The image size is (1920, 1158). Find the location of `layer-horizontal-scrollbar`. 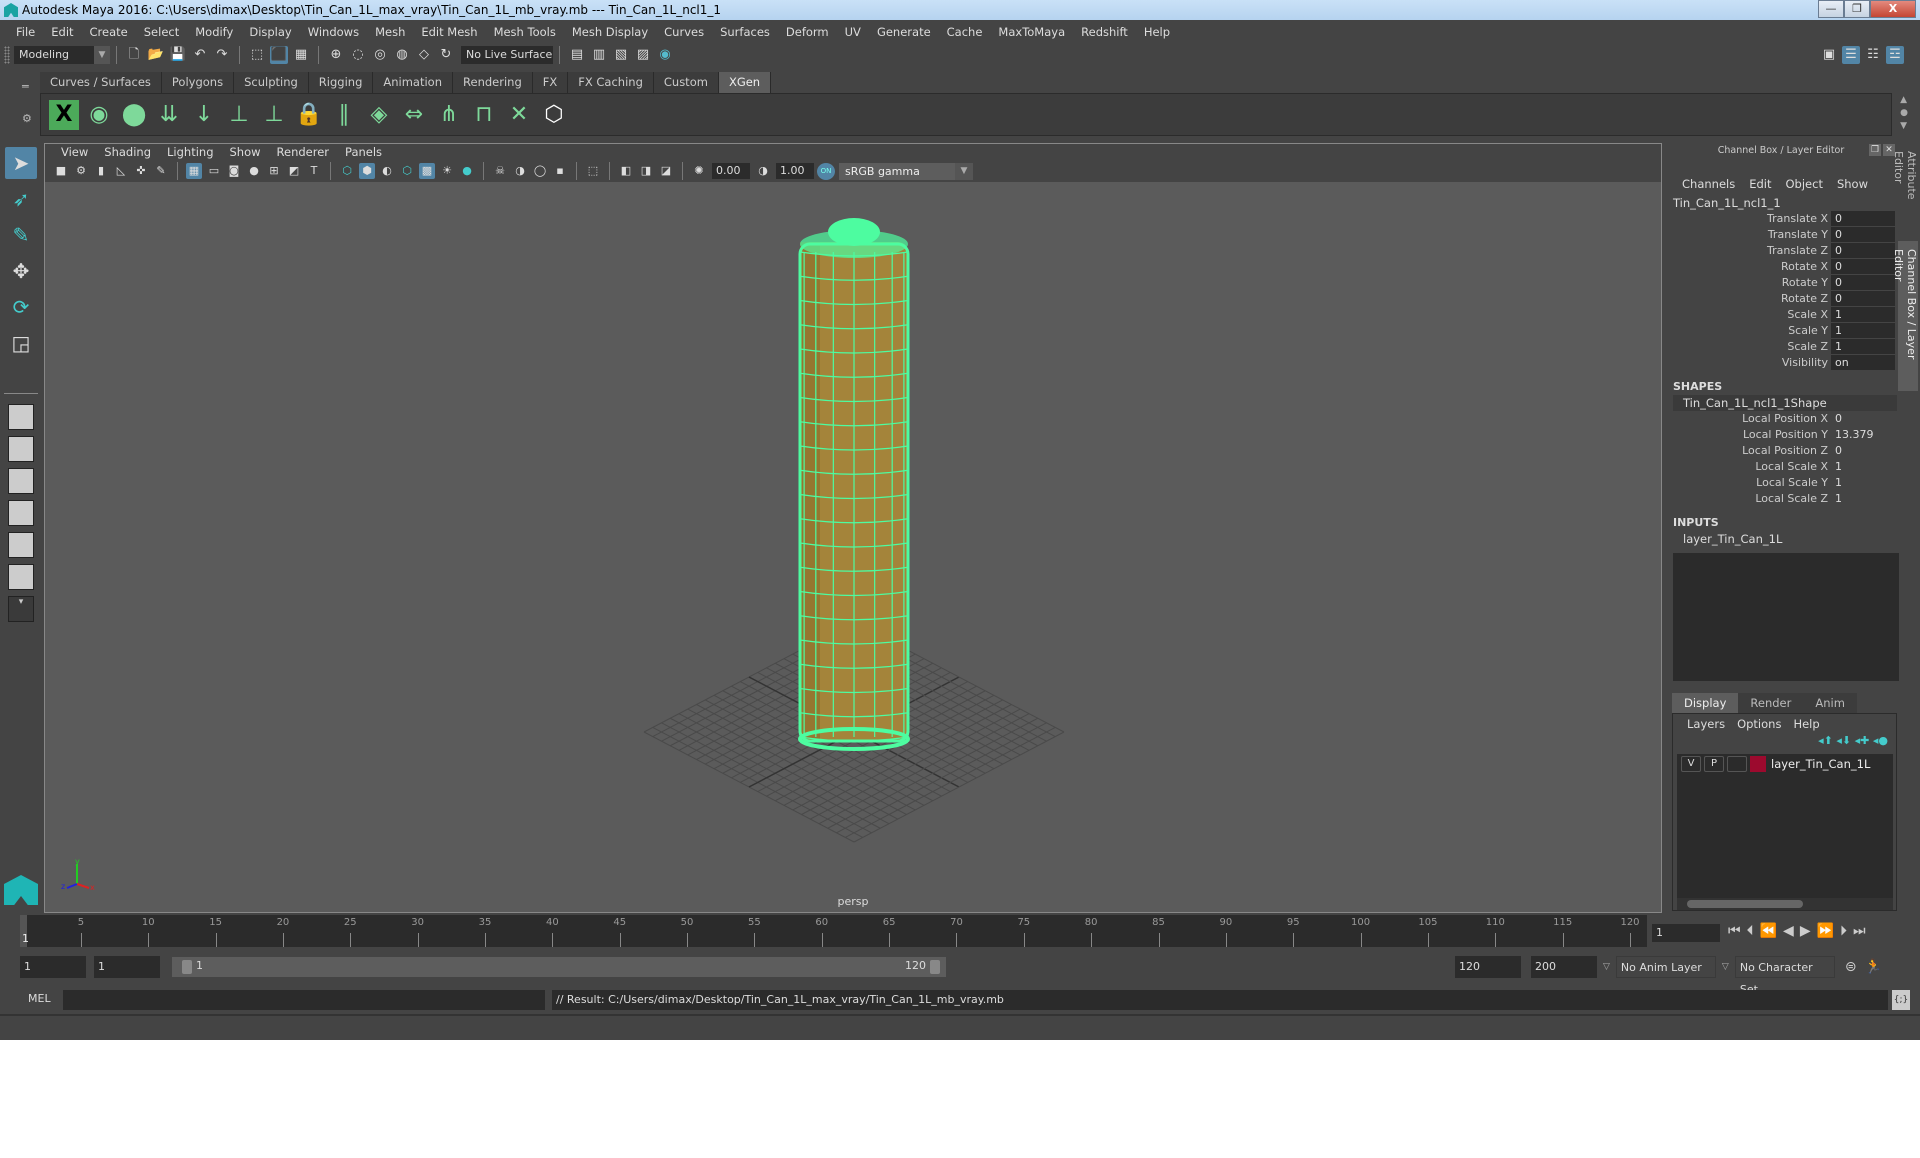

layer-horizontal-scrollbar is located at coordinates (1785, 904).